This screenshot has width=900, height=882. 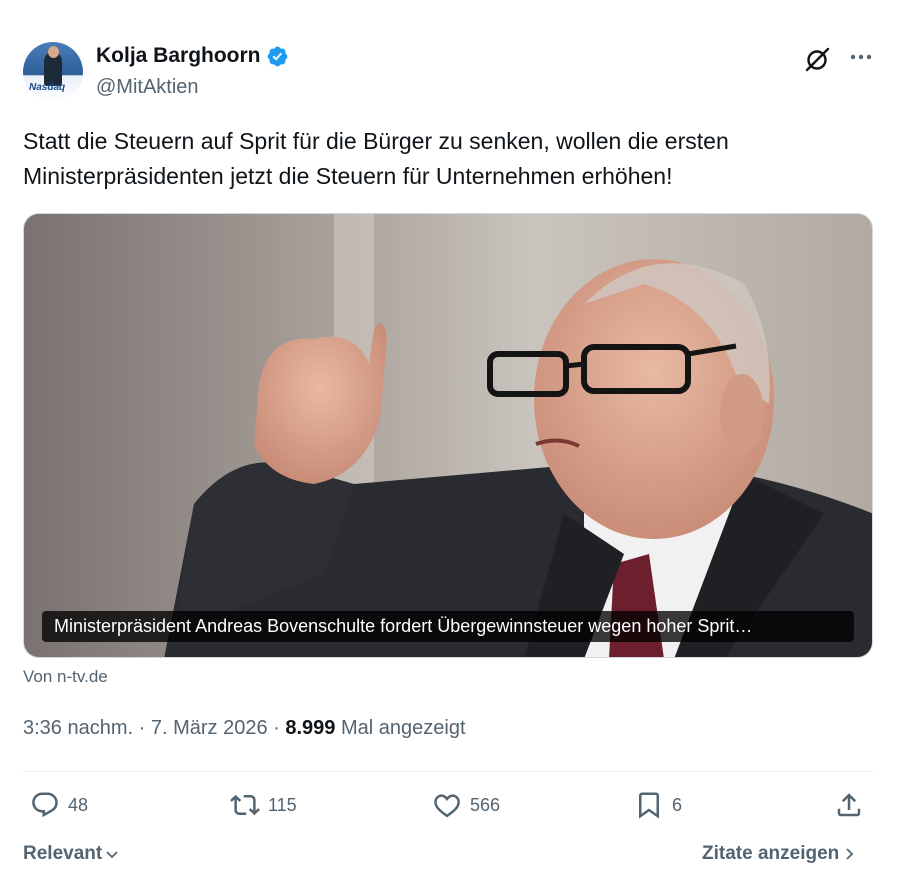 I want to click on repost-icon, so click(x=245, y=805).